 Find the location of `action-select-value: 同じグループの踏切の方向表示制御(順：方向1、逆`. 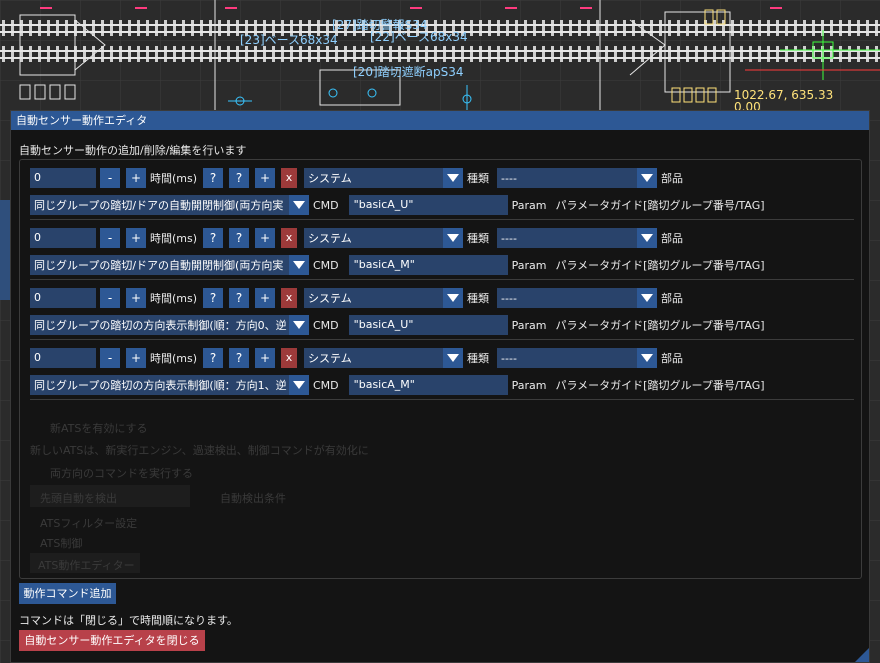

action-select-value: 同じグループの踏切の方向表示制御(順：方向1、逆 is located at coordinates (160, 385).